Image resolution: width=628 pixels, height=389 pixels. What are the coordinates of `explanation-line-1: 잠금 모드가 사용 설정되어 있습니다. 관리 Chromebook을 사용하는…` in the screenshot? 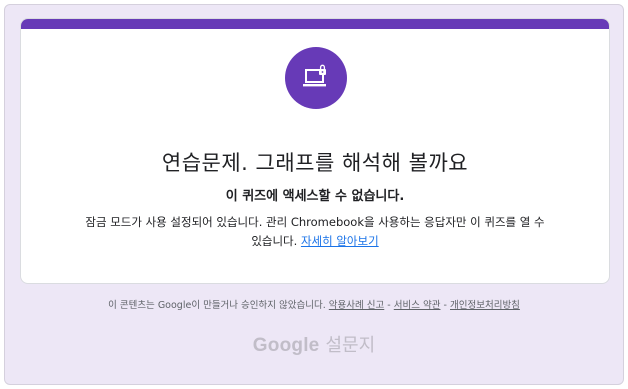 It's located at (315, 222).